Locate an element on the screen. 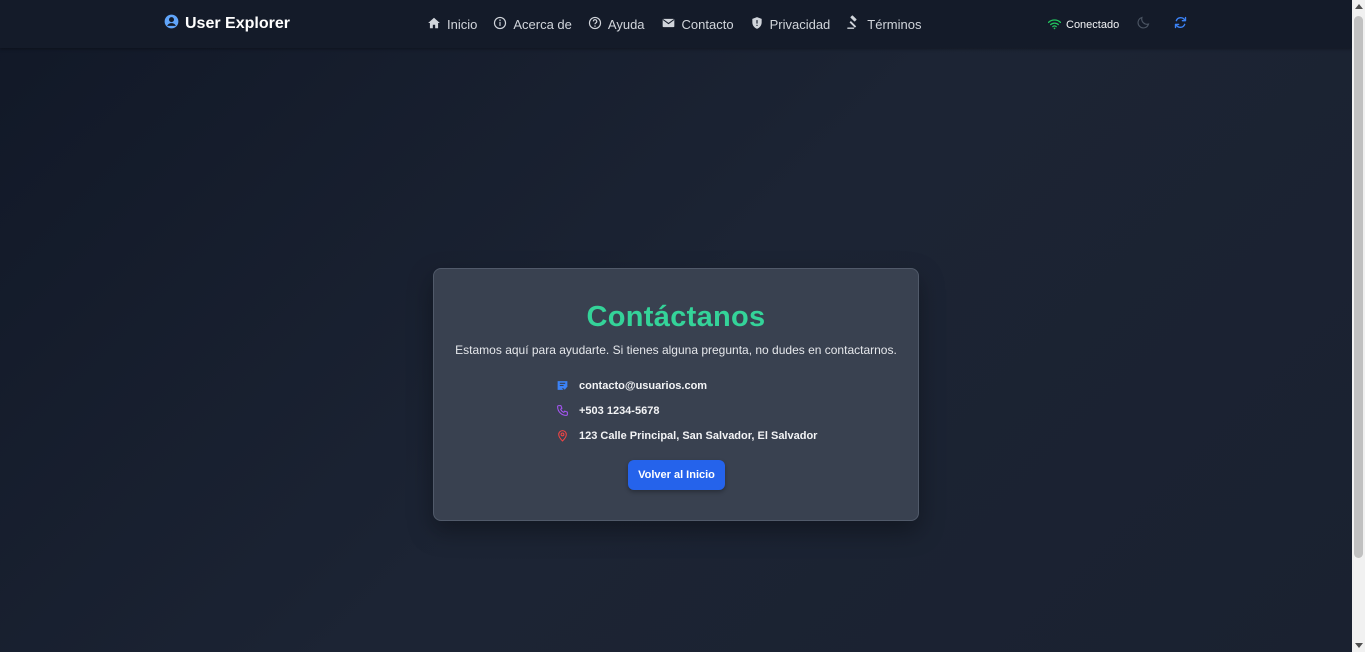 The width and height of the screenshot is (1365, 652). scroll-up-arrow-icon is located at coordinates (1359, 6).